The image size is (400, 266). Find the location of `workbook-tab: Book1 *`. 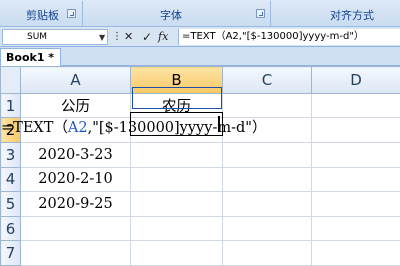

workbook-tab: Book1 * is located at coordinates (31, 57).